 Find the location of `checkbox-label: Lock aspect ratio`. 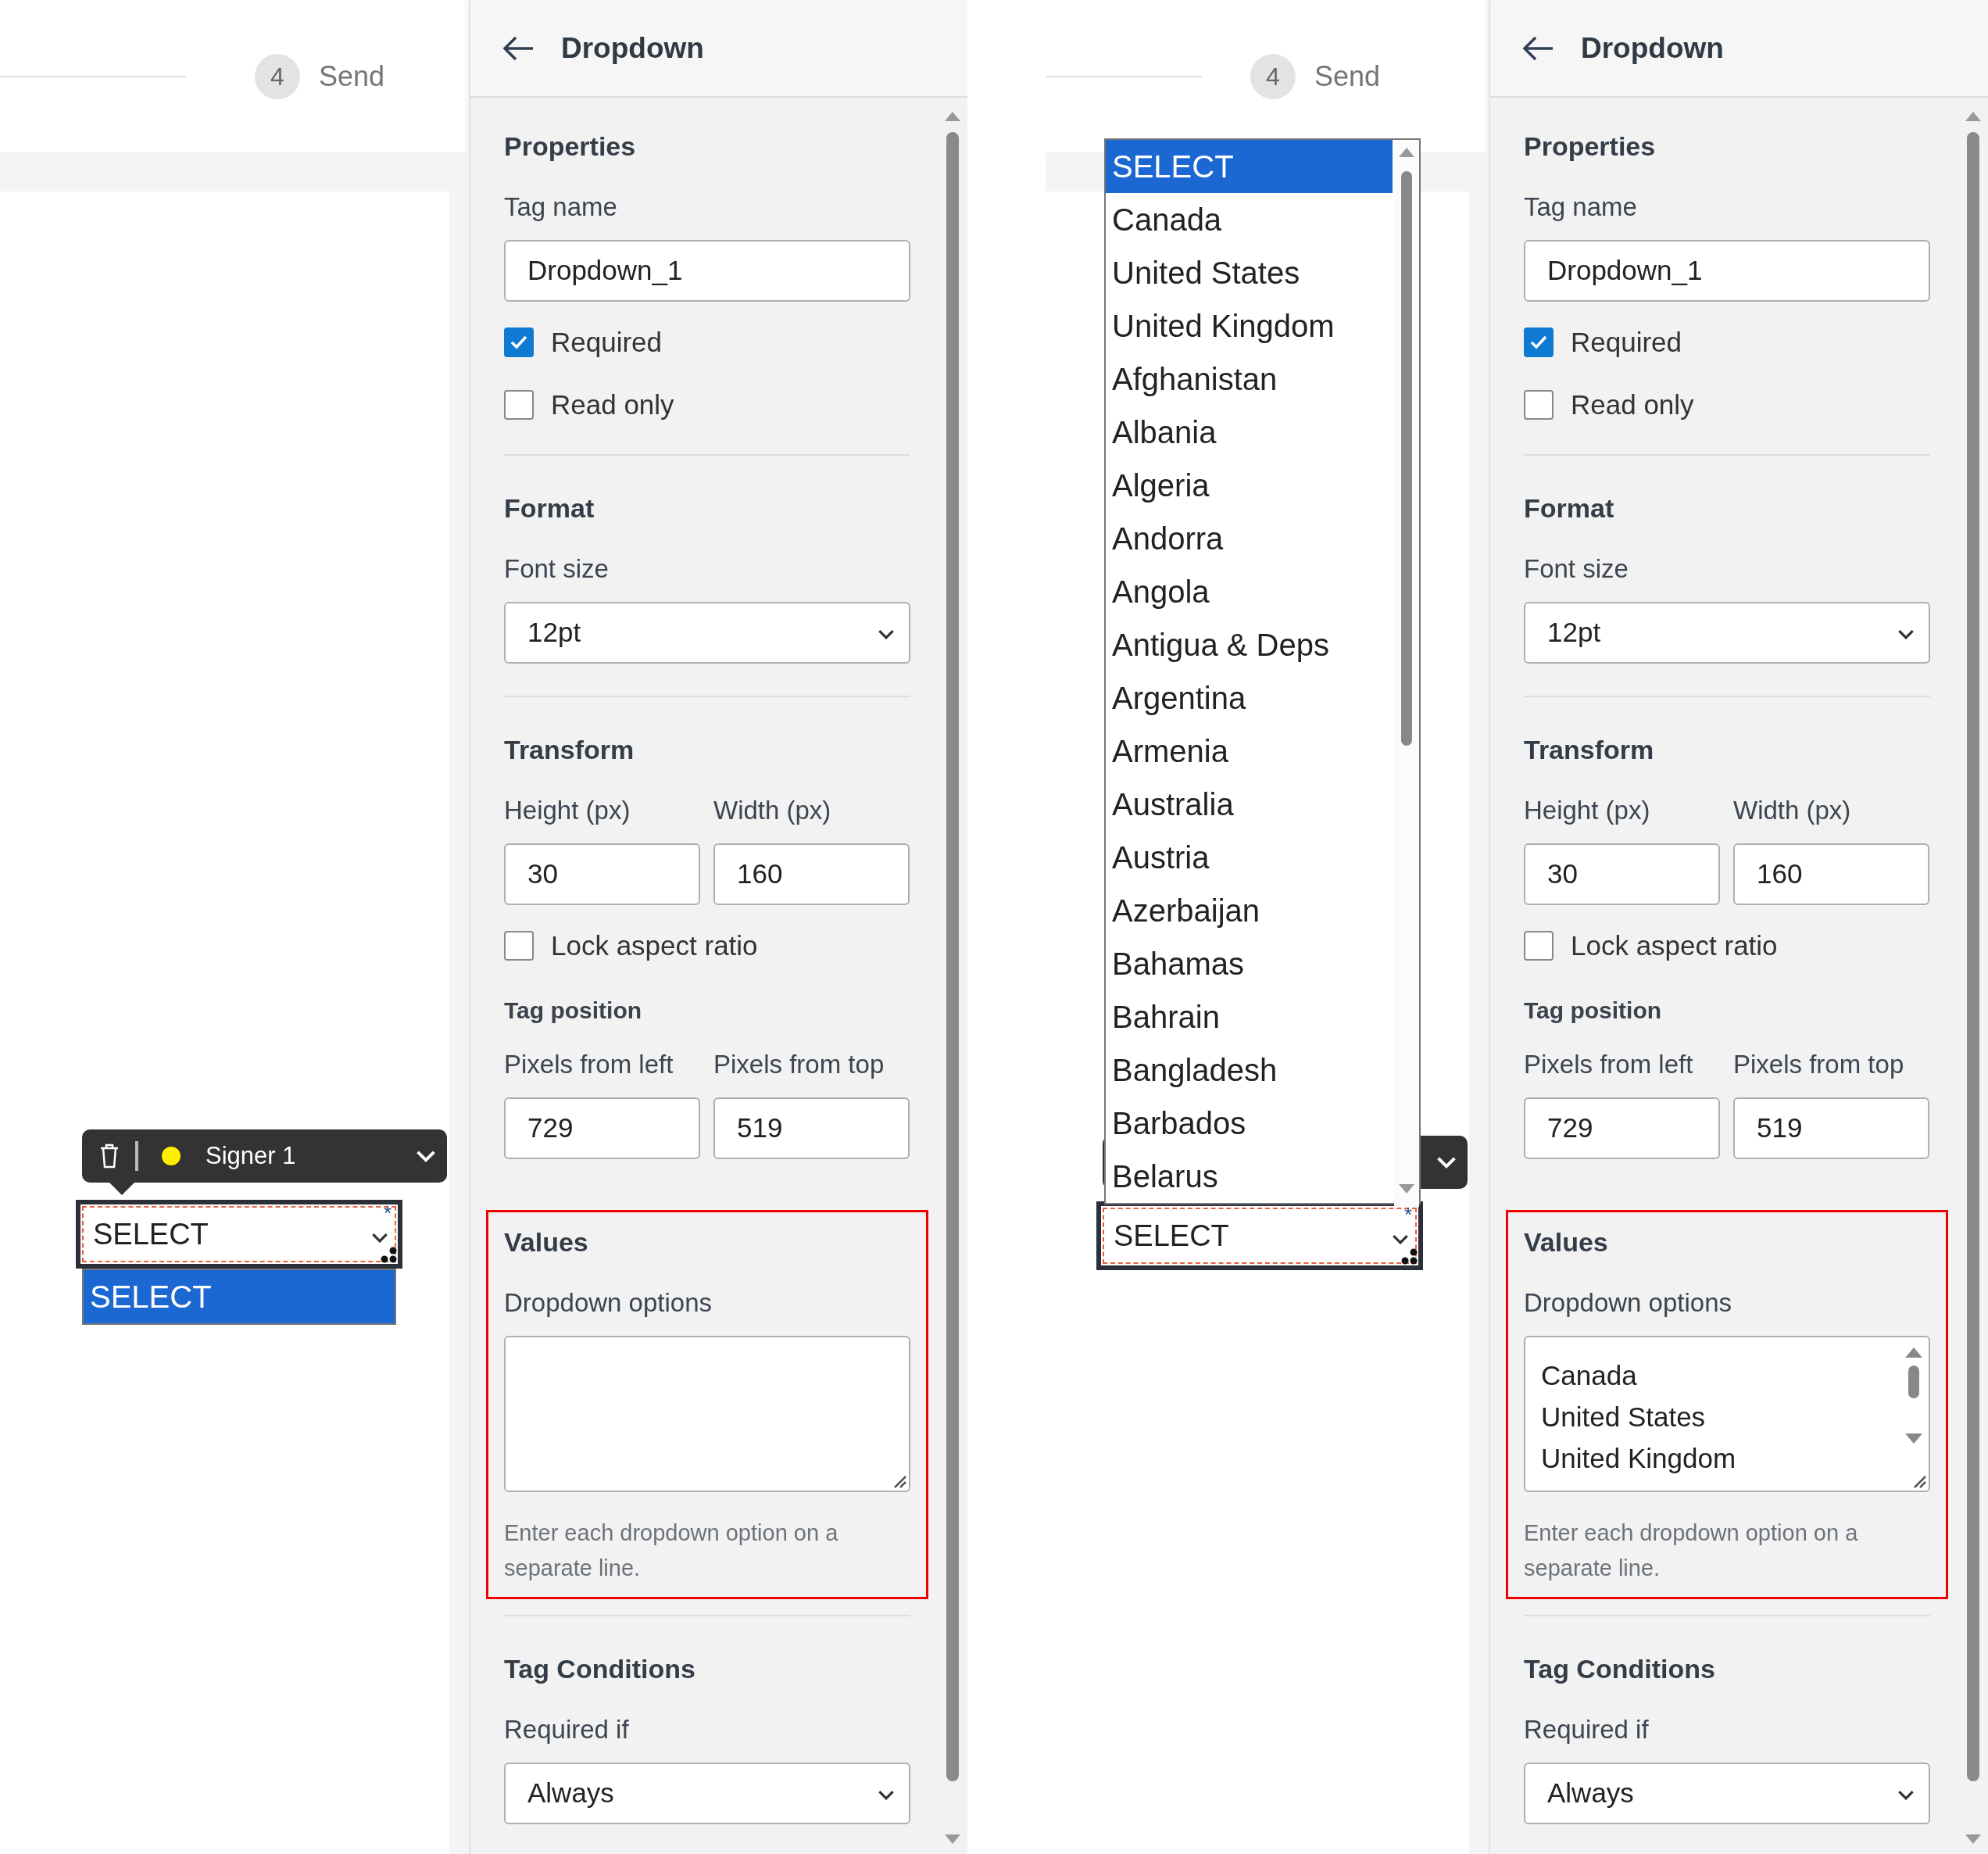

checkbox-label: Lock aspect ratio is located at coordinates (1674, 945).